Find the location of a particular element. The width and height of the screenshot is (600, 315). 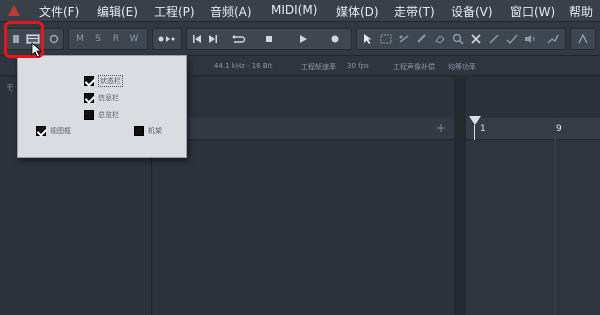

event-display is located at coordinates (533, 216).